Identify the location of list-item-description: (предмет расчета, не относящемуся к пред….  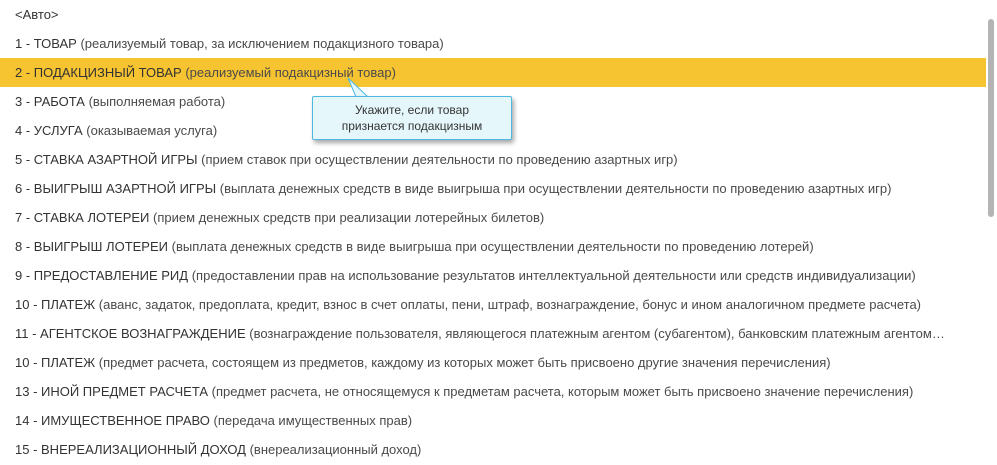
(562, 391).